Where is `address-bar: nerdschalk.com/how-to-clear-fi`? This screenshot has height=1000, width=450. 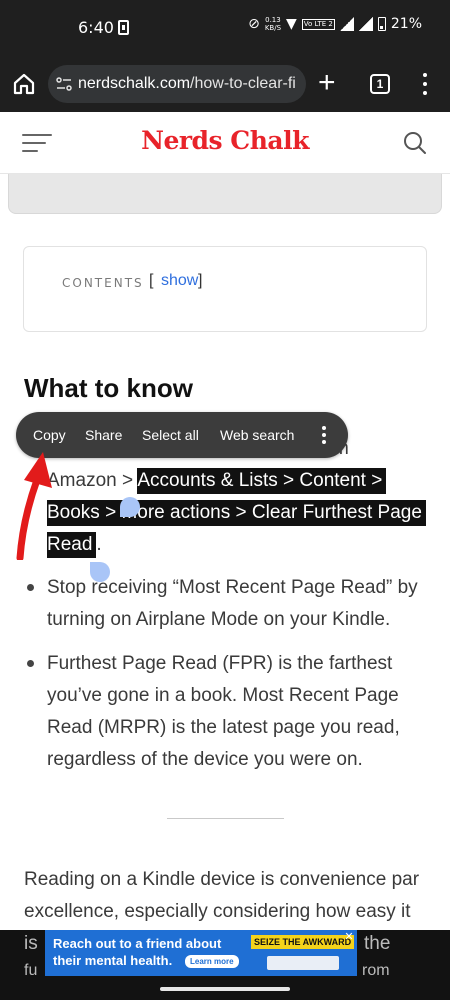 address-bar: nerdschalk.com/how-to-clear-fi is located at coordinates (177, 84).